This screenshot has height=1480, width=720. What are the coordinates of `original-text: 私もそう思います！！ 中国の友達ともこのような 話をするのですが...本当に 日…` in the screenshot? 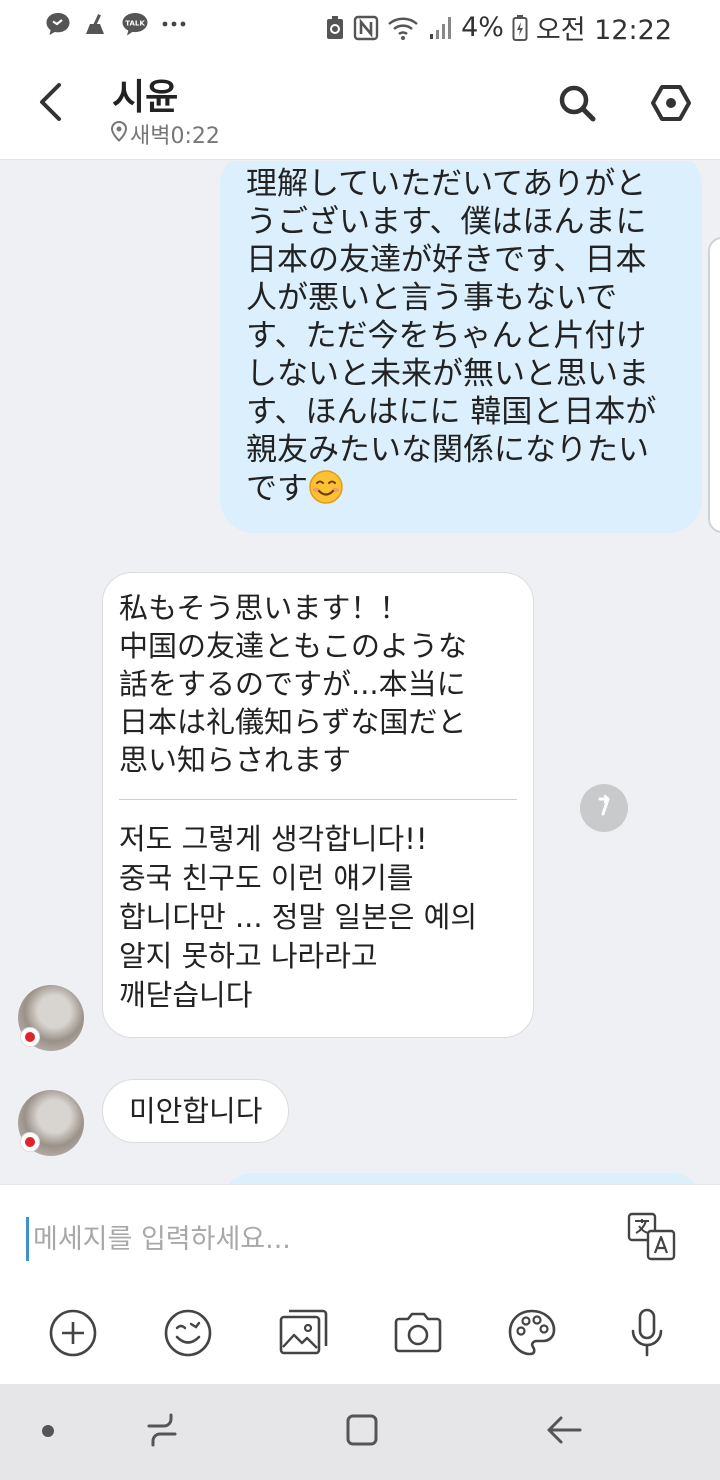 It's located at (318, 684).